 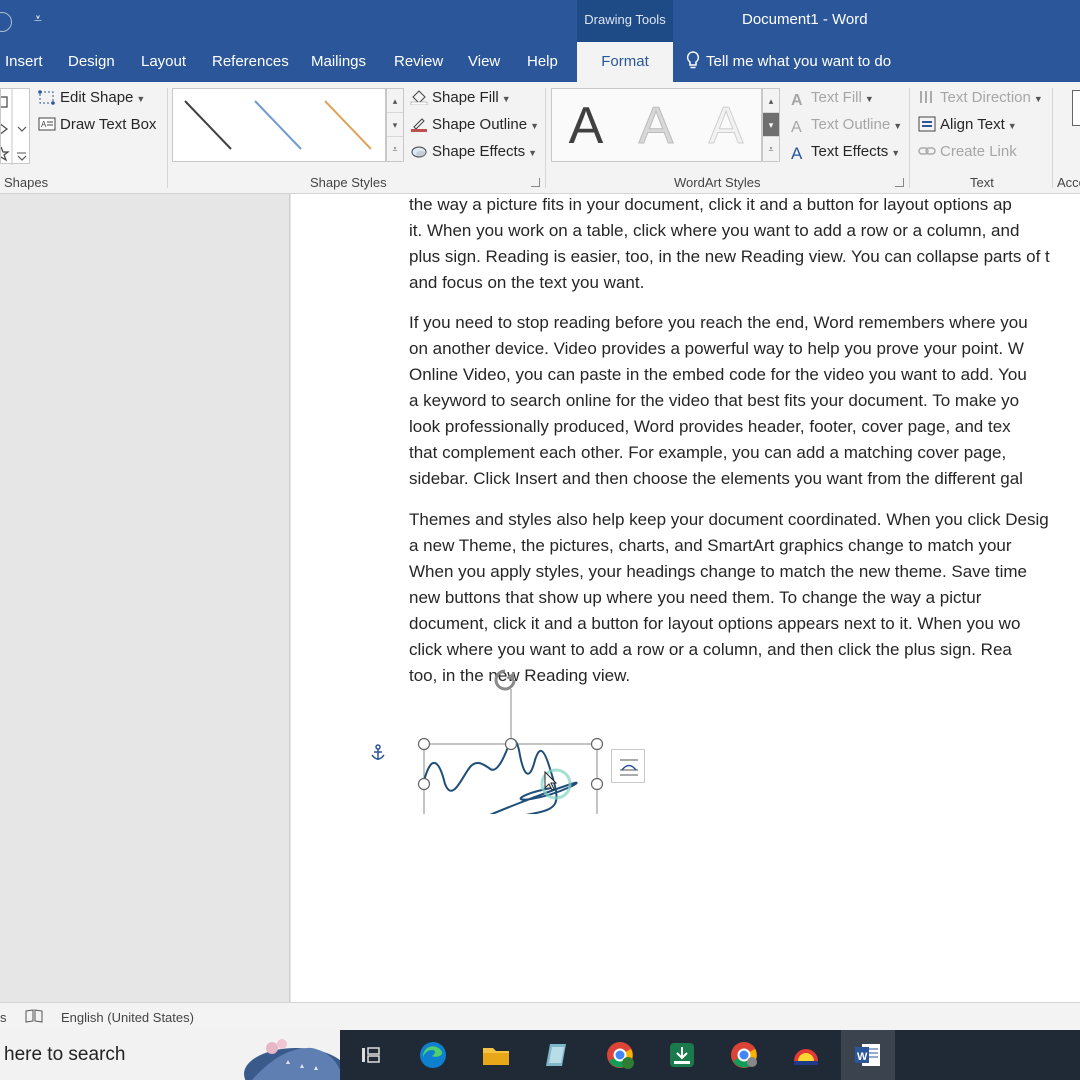 I want to click on group-divider, so click(x=167, y=138).